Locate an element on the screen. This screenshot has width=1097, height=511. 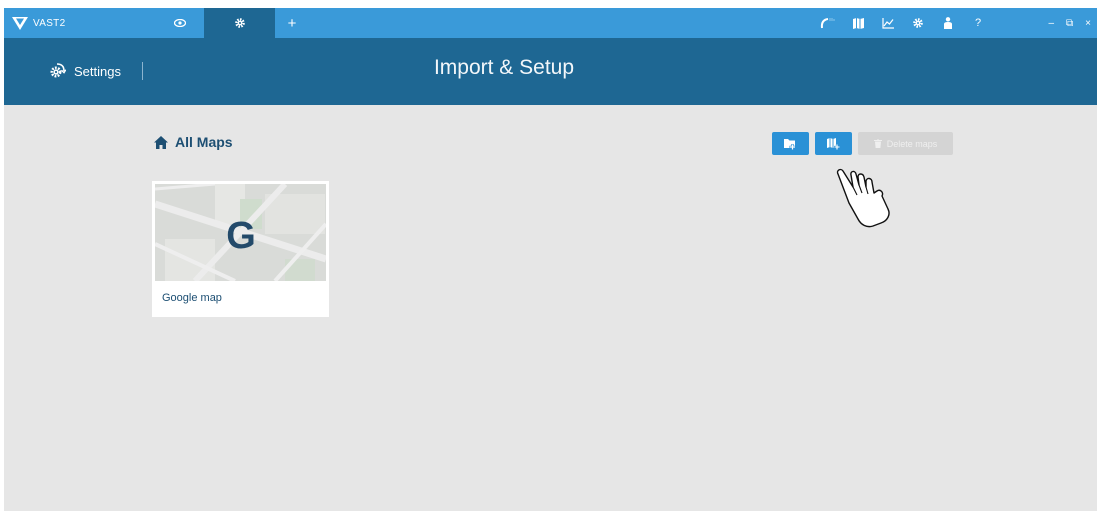
magnet-button is located at coordinates (828, 23).